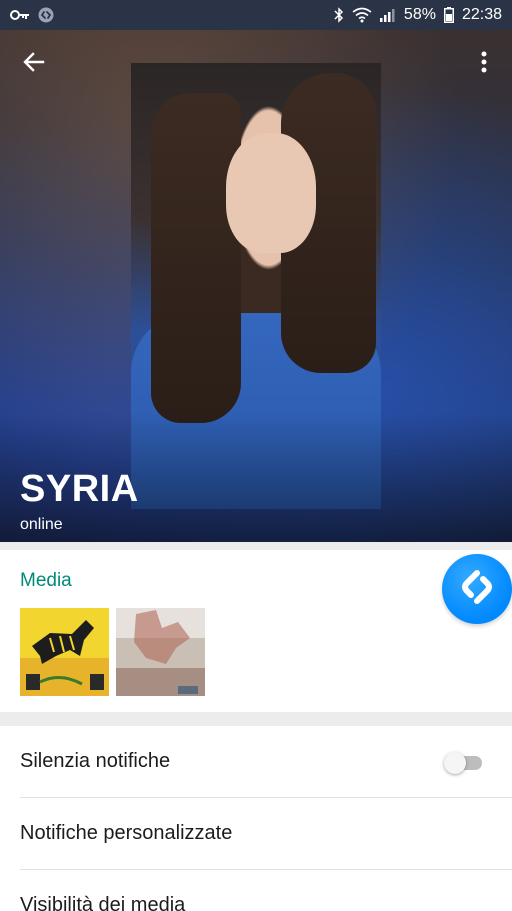 The width and height of the screenshot is (512, 911). I want to click on battery-percent: 58%, so click(419, 14).